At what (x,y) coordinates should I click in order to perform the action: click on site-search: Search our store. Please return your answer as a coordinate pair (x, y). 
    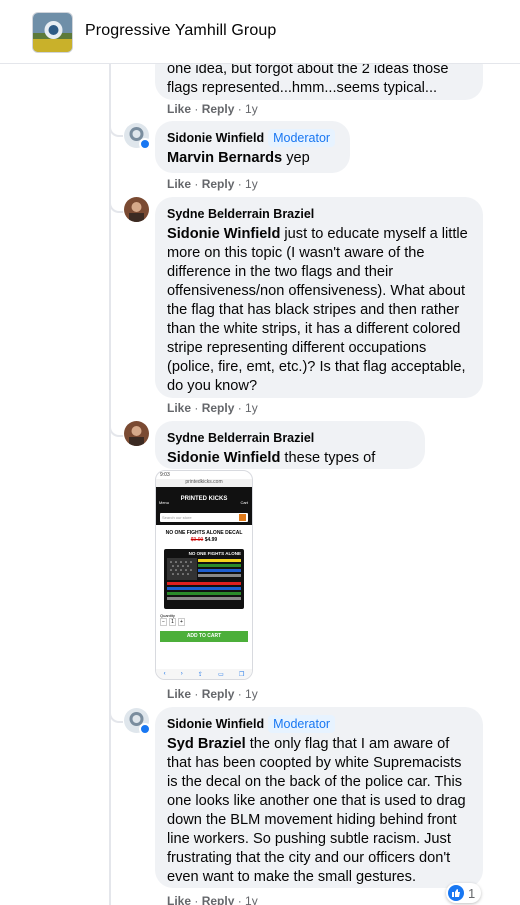
    Looking at the image, I should click on (204, 518).